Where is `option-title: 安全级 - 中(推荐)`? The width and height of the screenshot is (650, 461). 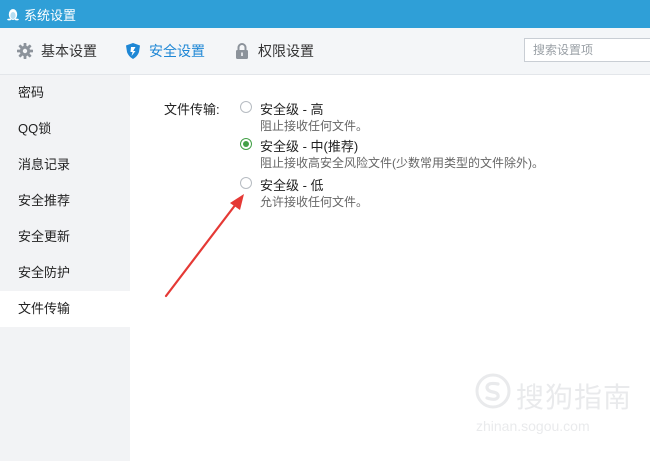
option-title: 安全级 - 中(推荐) is located at coordinates (309, 146).